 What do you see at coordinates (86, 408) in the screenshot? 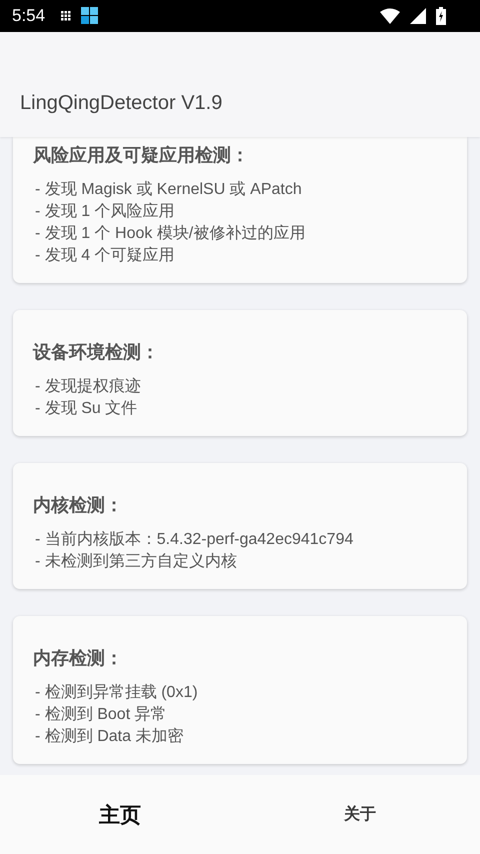
I see `result-line: - 发现 Su 文件` at bounding box center [86, 408].